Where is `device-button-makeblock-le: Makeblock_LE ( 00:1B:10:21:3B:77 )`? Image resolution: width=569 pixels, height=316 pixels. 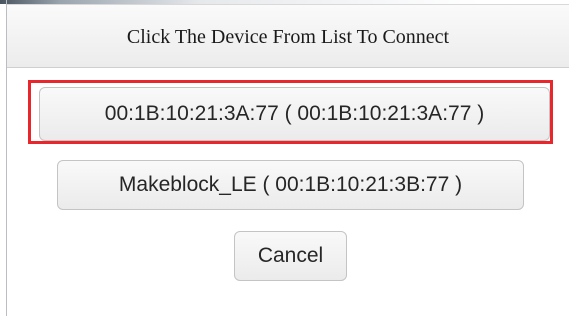 device-button-makeblock-le: Makeblock_LE ( 00:1B:10:21:3B:77 ) is located at coordinates (290, 185).